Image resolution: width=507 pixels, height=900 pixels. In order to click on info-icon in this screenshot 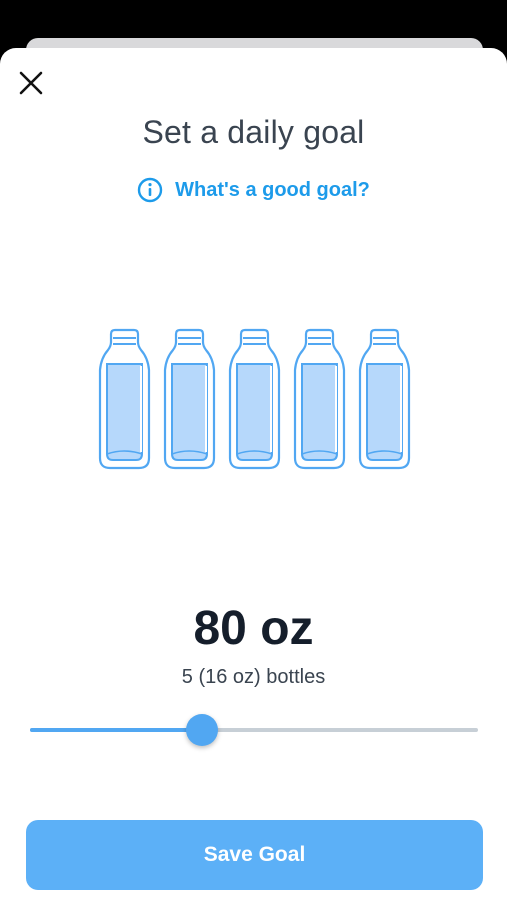, I will do `click(150, 190)`.